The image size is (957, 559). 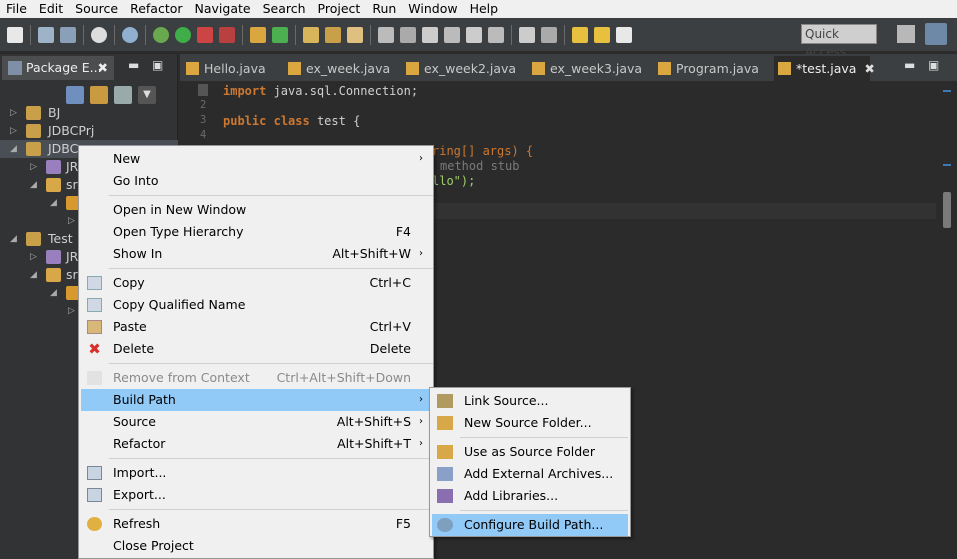 What do you see at coordinates (256, 444) in the screenshot?
I see `menu-item-refactor: Refactor Alt+Shift+T ›` at bounding box center [256, 444].